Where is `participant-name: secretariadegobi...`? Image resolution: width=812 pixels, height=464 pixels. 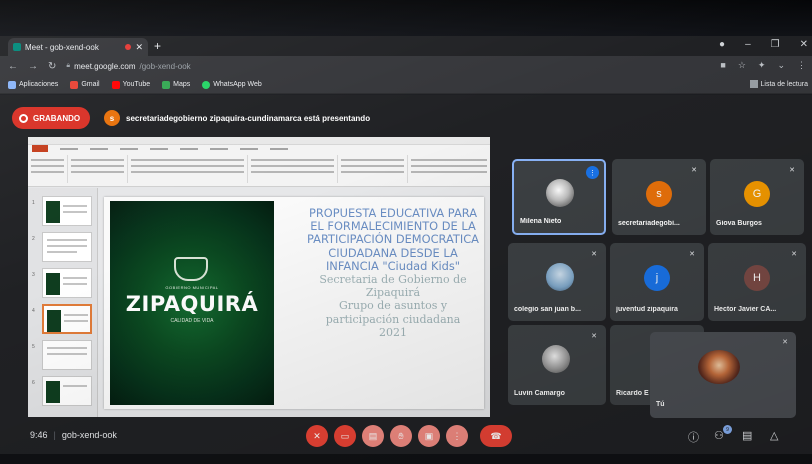
participant-name: secretariadegobi... is located at coordinates (649, 223).